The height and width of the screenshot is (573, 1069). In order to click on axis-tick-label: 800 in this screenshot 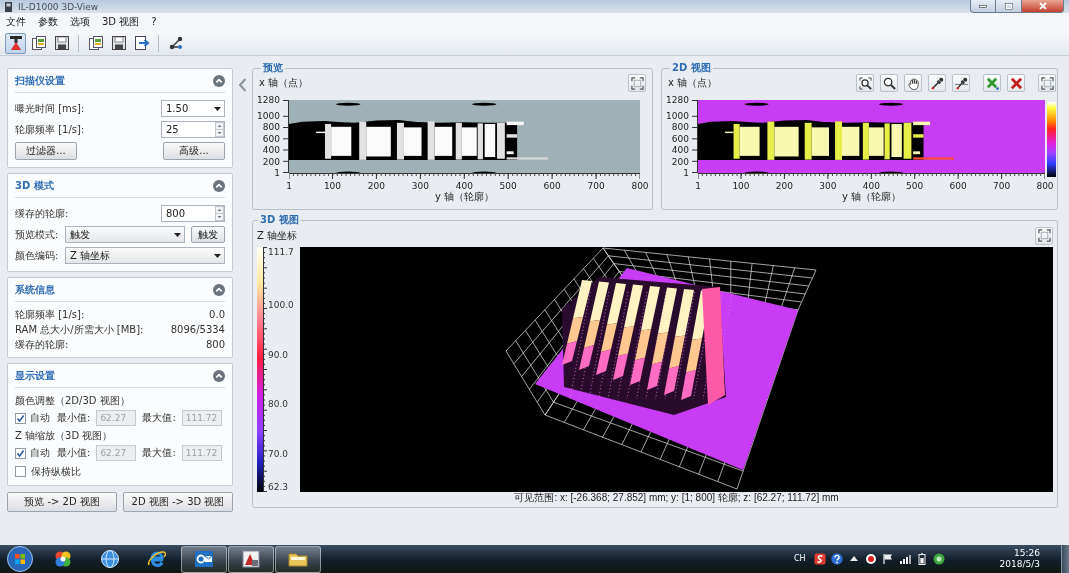, I will do `click(1045, 186)`.